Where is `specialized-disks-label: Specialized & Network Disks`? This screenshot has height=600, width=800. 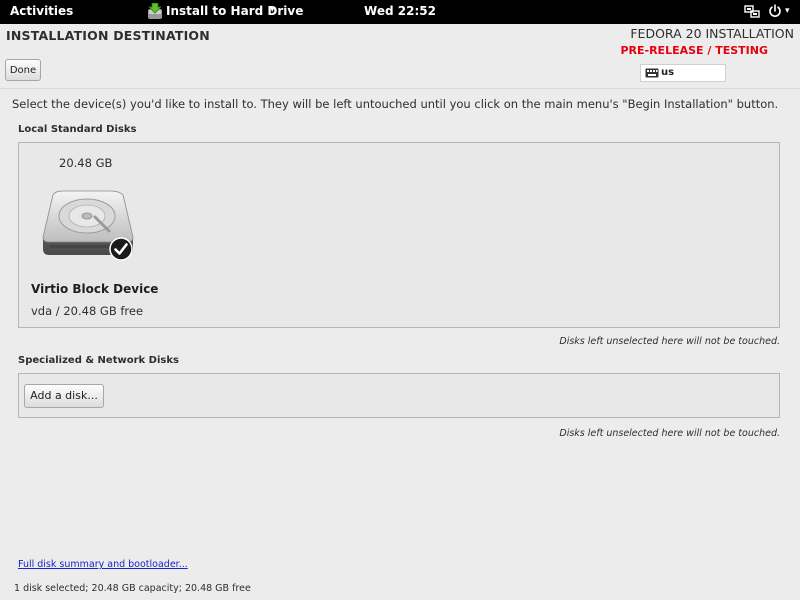
specialized-disks-label: Specialized & Network Disks is located at coordinates (98, 360).